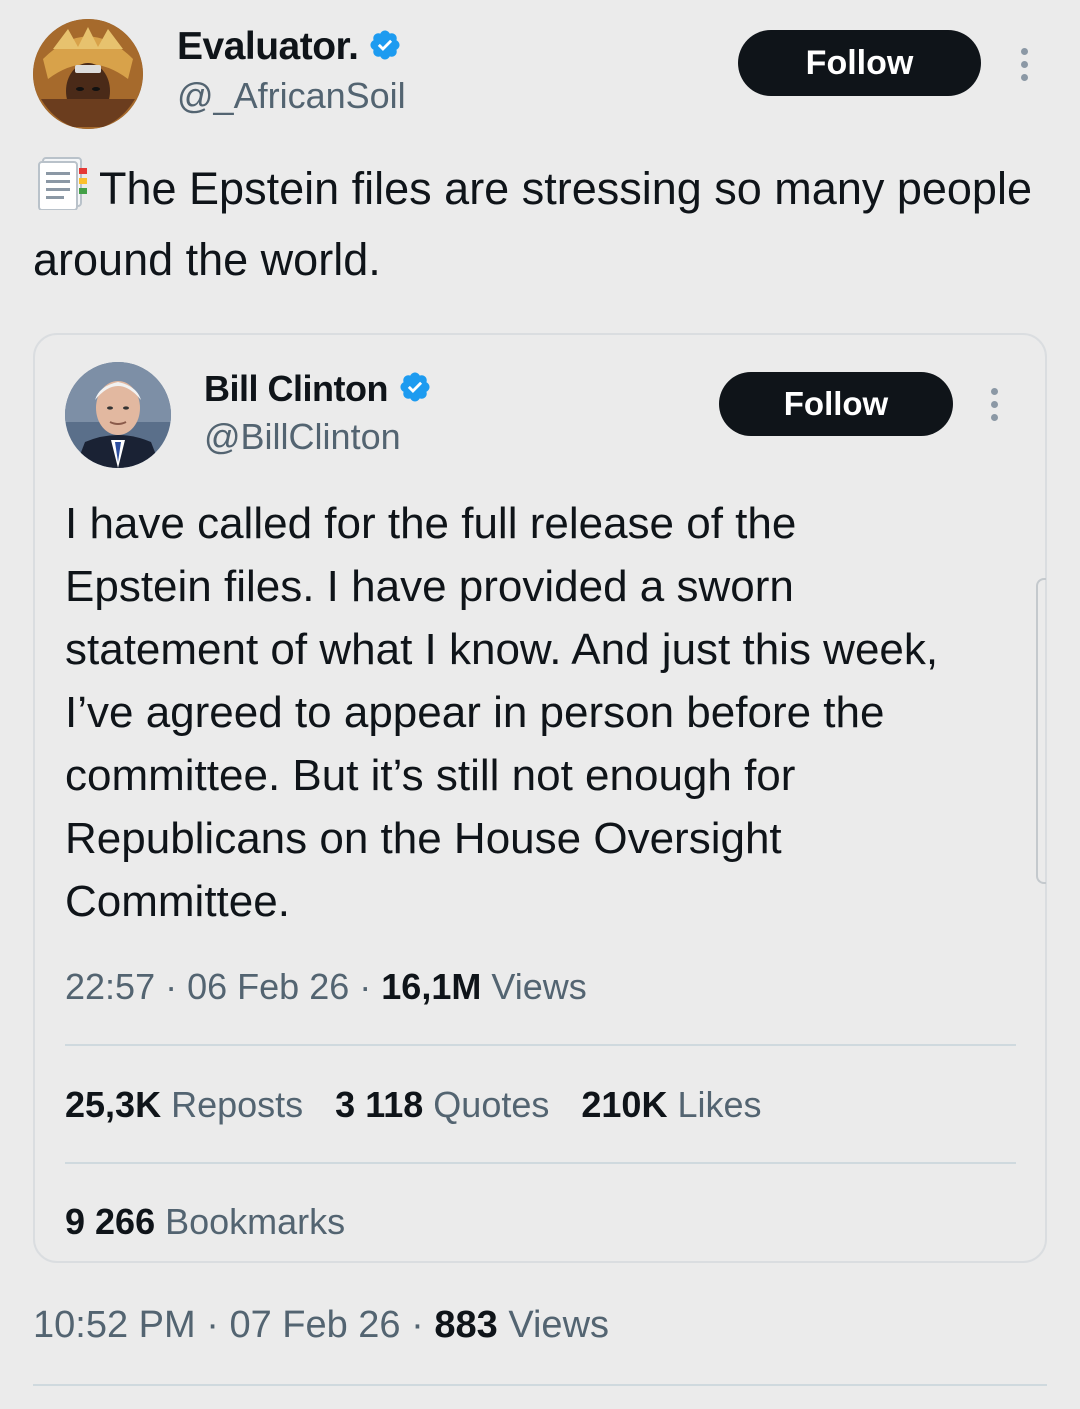 This screenshot has height=1409, width=1080. Describe the element at coordinates (431, 986) in the screenshot. I see `quoted-views-count: 16,1M` at that location.